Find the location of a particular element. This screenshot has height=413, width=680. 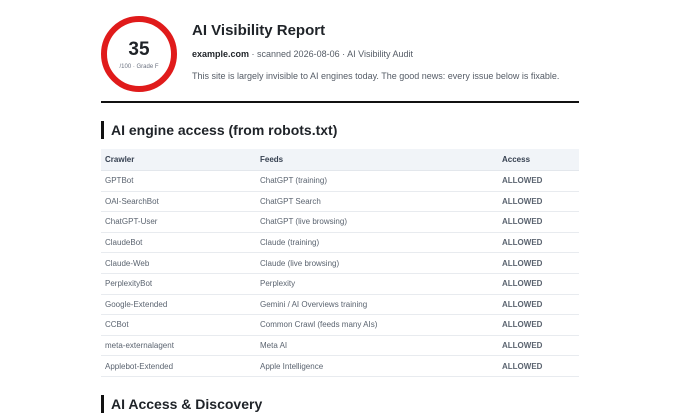

crawler-cell: ChatGPT-User is located at coordinates (178, 222).